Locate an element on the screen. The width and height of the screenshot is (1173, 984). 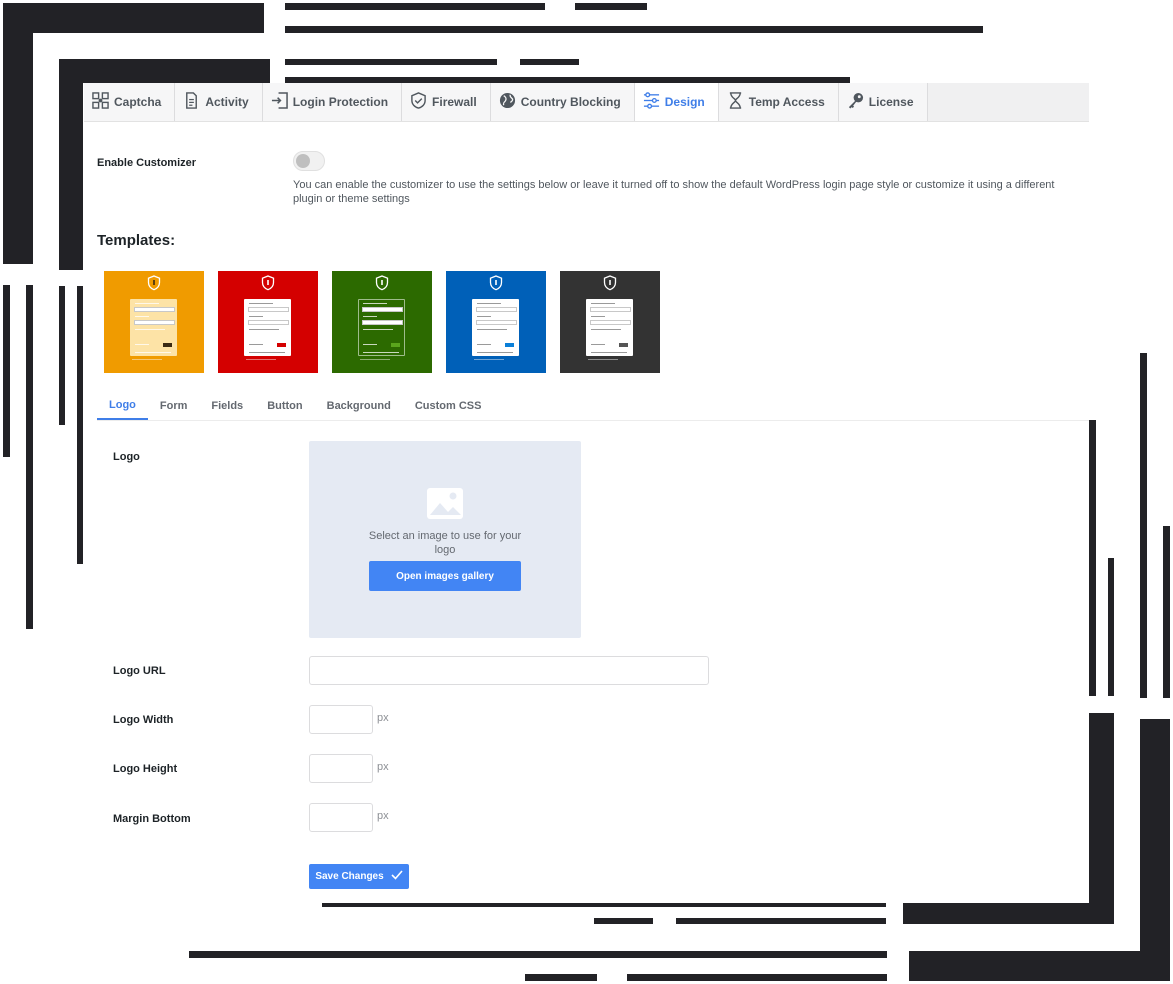
tab-license: License is located at coordinates (883, 102).